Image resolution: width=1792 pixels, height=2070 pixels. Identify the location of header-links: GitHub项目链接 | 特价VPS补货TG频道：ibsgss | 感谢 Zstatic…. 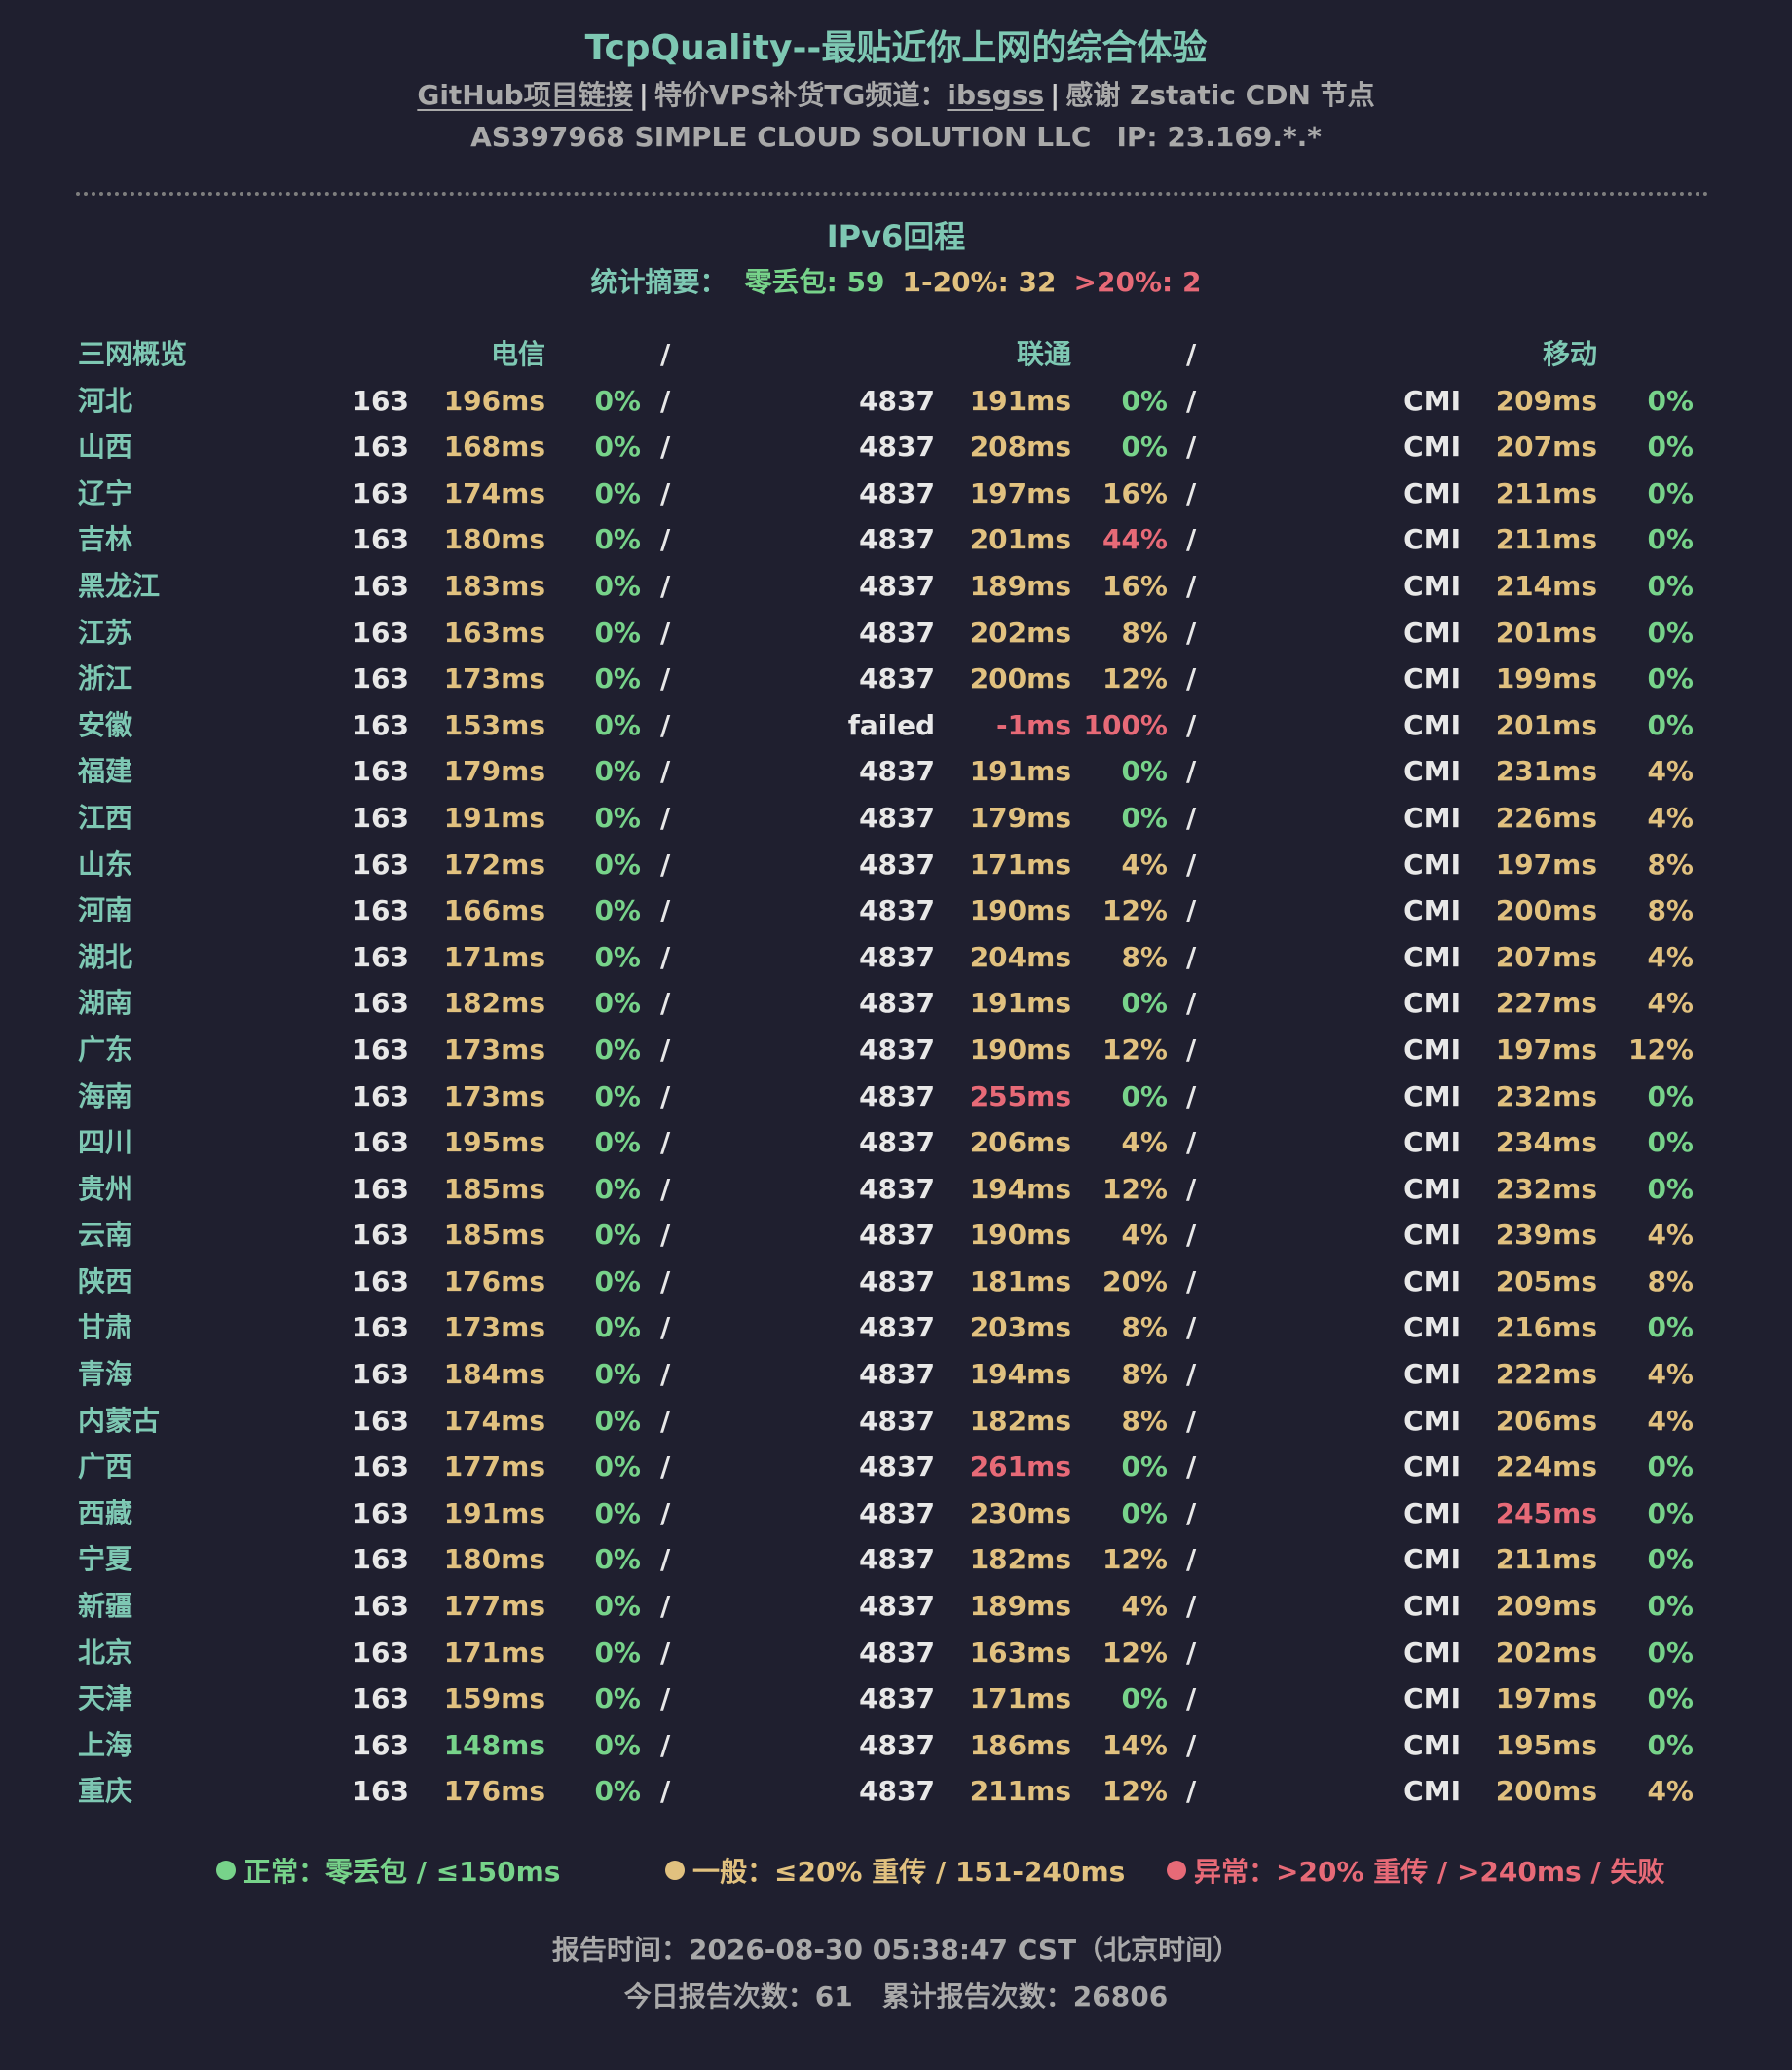
(896, 93).